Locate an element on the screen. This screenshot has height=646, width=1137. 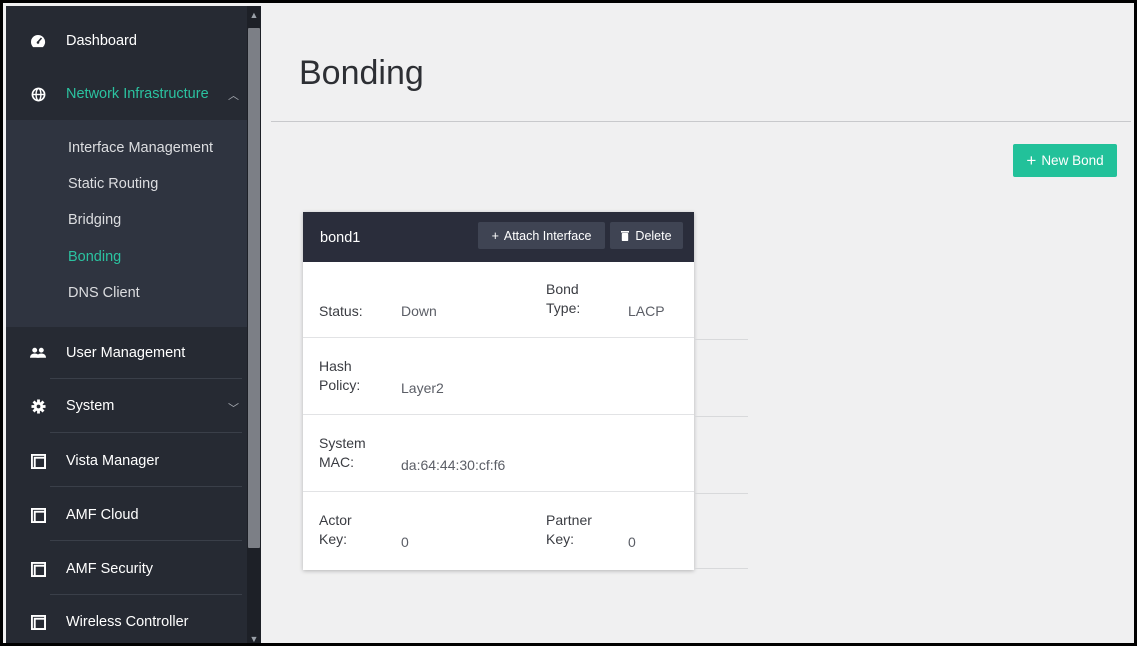
sidebar-scrollbar: ▲ ▼ is located at coordinates (254, 324).